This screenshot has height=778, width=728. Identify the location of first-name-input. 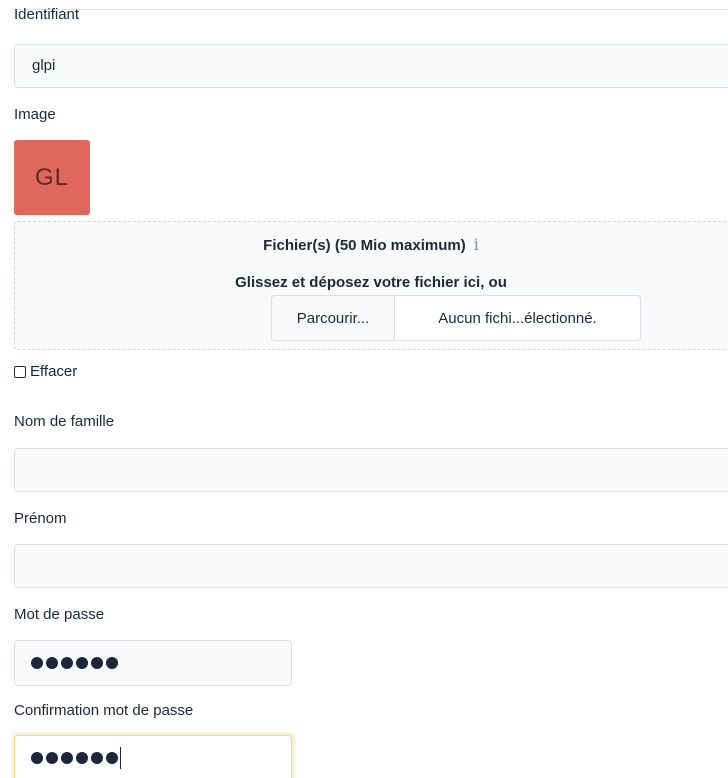
(371, 566).